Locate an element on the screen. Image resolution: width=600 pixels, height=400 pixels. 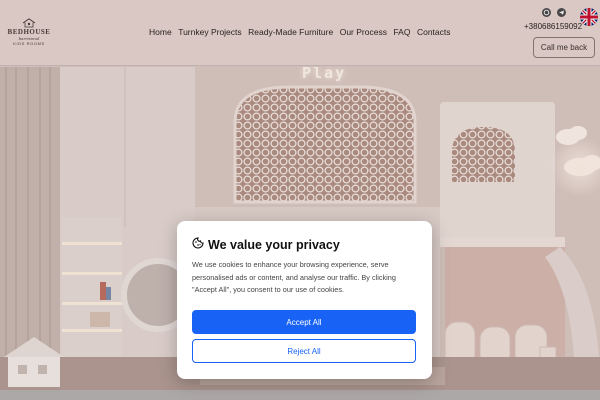
accept-all-button: Accept All is located at coordinates (304, 322).